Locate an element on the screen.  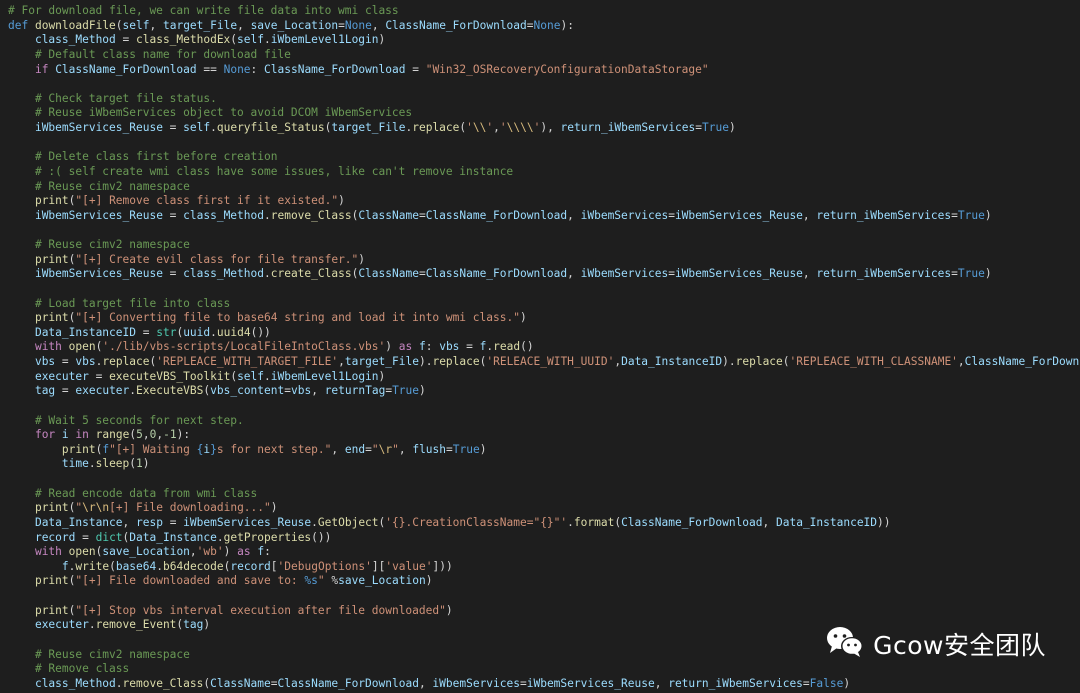
code-line: # Check target file status. is located at coordinates (544, 99).